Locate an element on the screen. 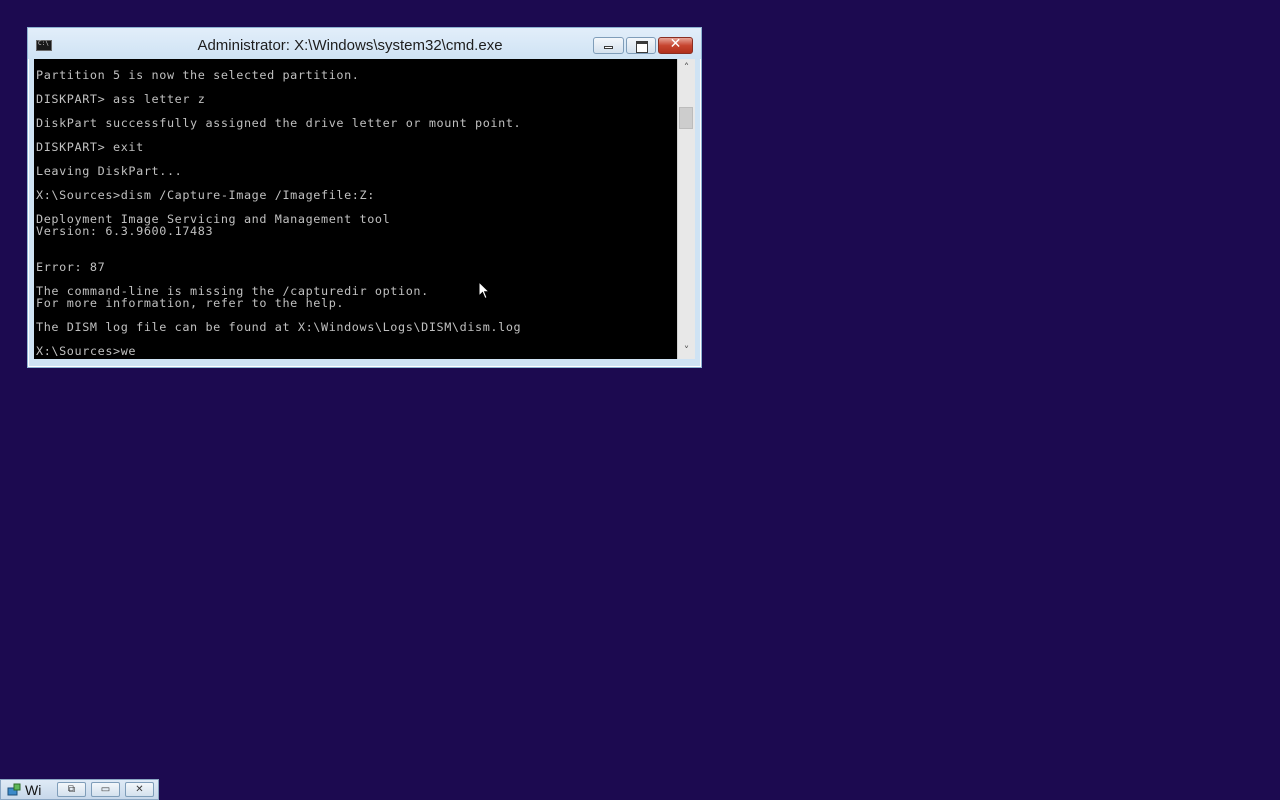  maximize-icon is located at coordinates (642, 47).